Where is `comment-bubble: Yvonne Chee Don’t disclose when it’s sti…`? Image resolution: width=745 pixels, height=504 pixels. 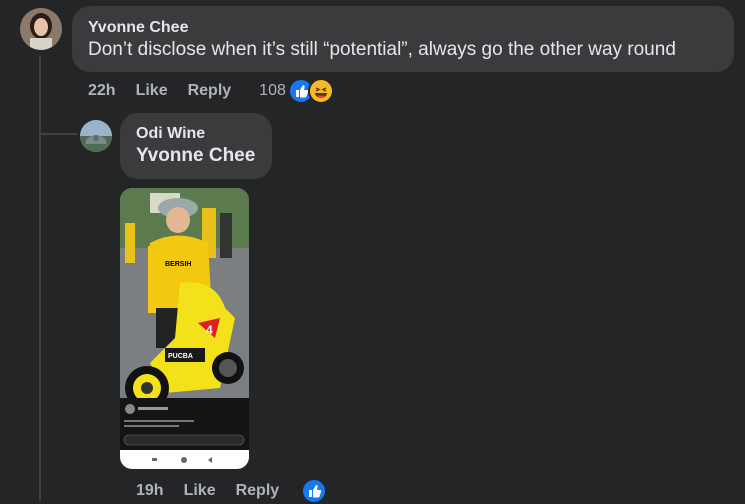 comment-bubble: Yvonne Chee Don’t disclose when it’s sti… is located at coordinates (403, 39).